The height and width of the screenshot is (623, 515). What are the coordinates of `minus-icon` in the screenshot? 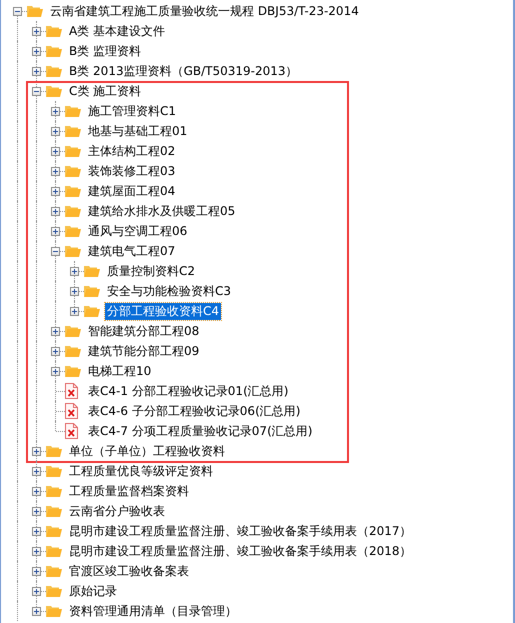 It's located at (36, 91).